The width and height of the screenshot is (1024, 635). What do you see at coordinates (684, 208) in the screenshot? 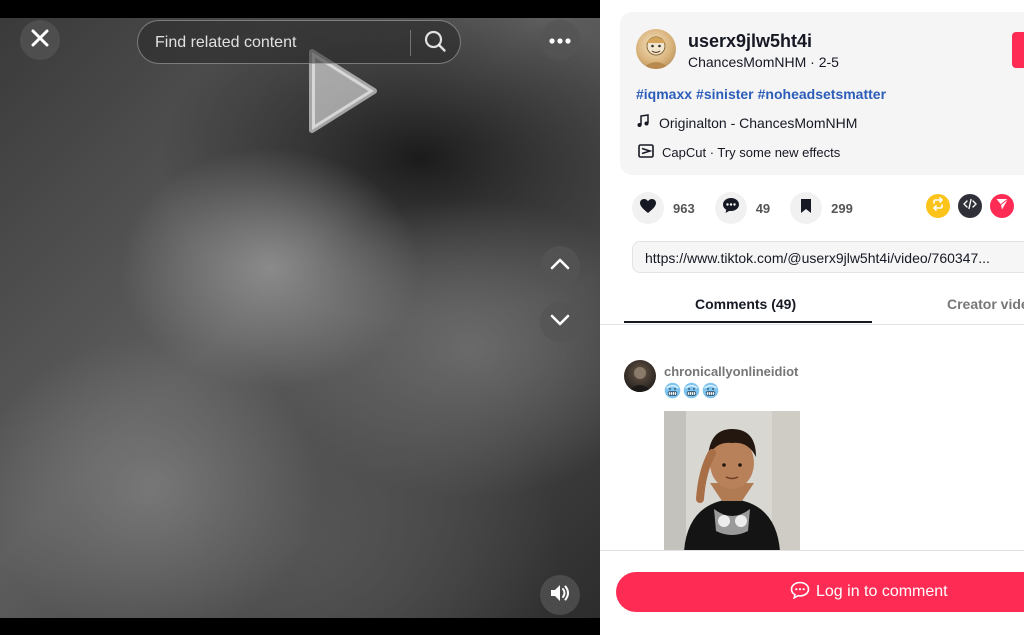
I see `like-count: 963` at bounding box center [684, 208].